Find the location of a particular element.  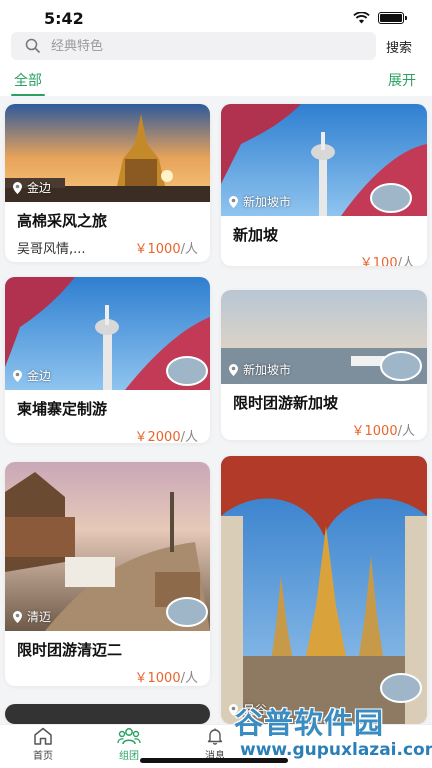

search-row: 搜索 is located at coordinates (216, 46).